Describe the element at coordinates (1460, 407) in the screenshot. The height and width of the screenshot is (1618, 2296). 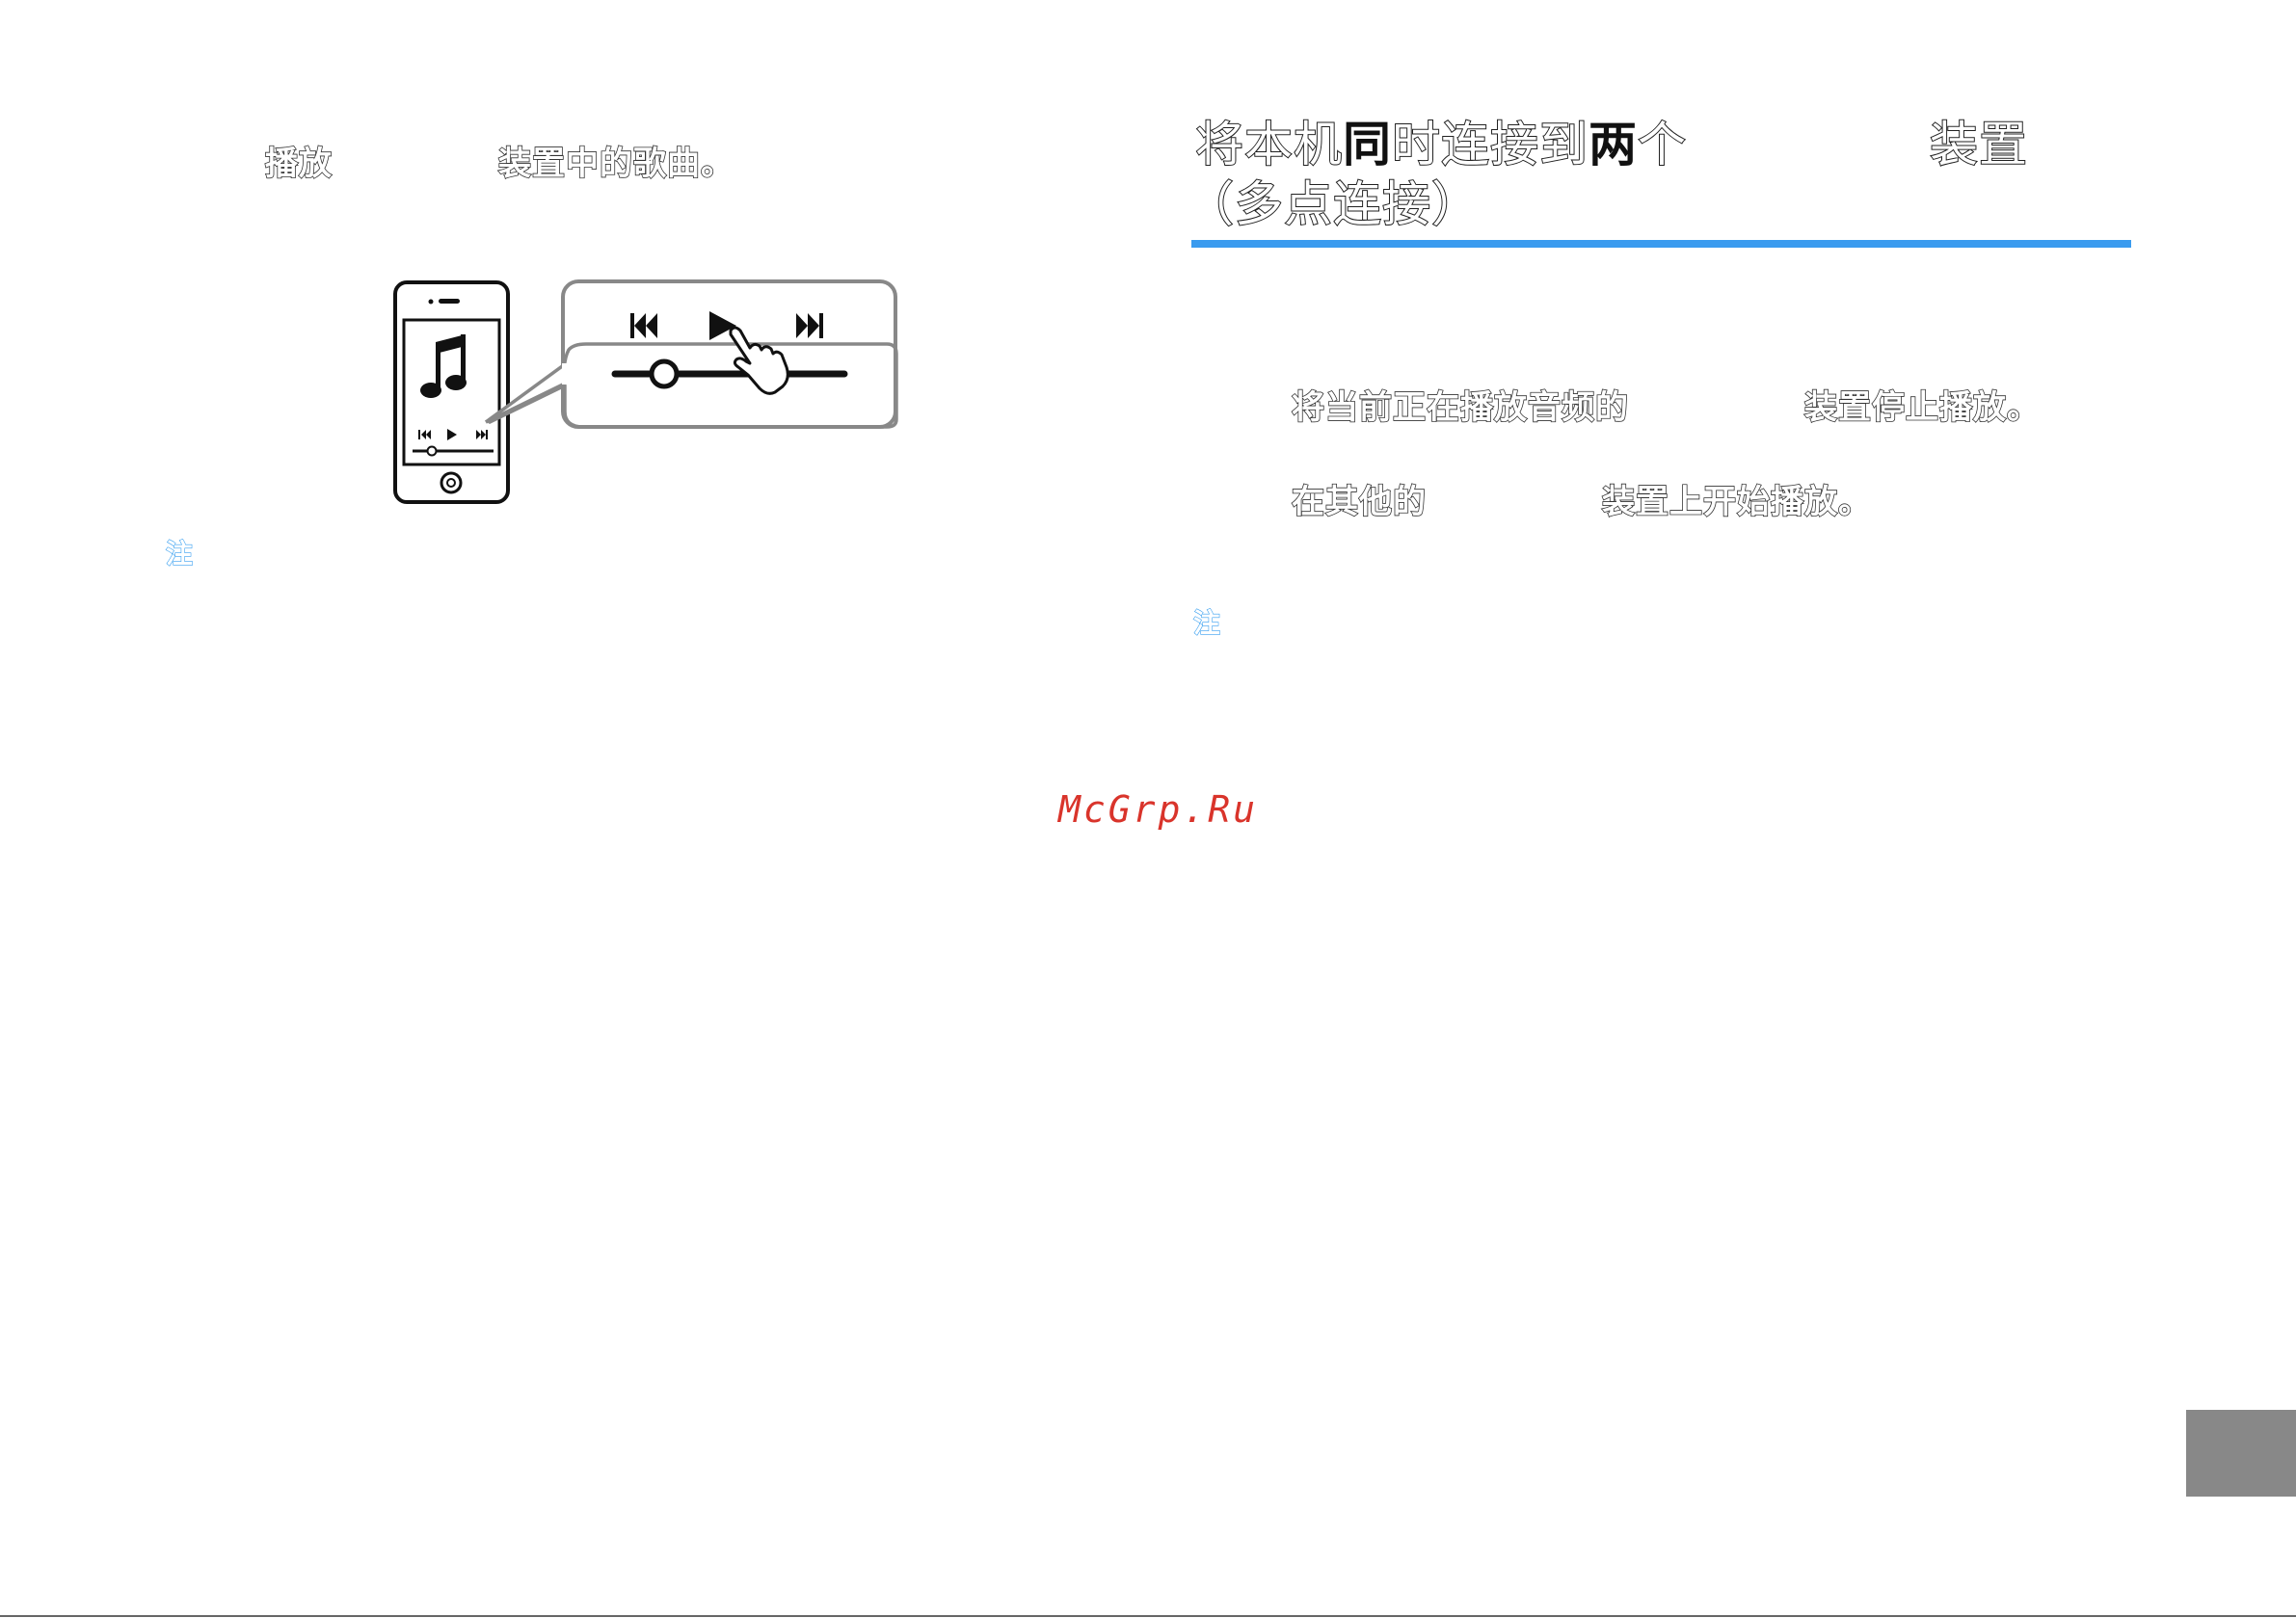
I see `right-step1-part1: 将当前正在播放音频的` at that location.